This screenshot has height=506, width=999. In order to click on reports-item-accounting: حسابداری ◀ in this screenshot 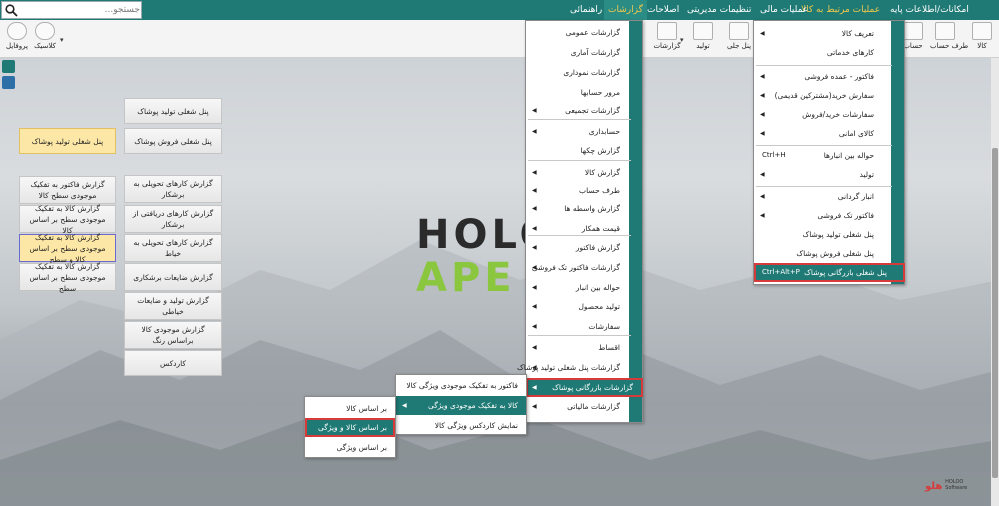, I will do `click(578, 131)`.